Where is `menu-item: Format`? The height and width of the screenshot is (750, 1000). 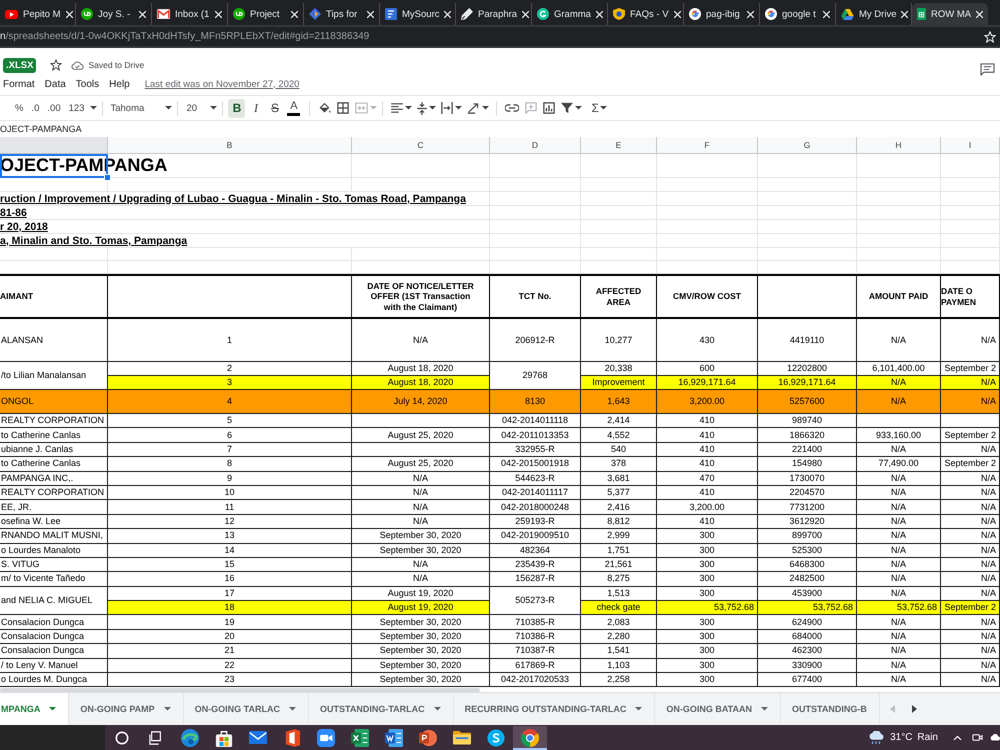
menu-item: Format is located at coordinates (19, 84).